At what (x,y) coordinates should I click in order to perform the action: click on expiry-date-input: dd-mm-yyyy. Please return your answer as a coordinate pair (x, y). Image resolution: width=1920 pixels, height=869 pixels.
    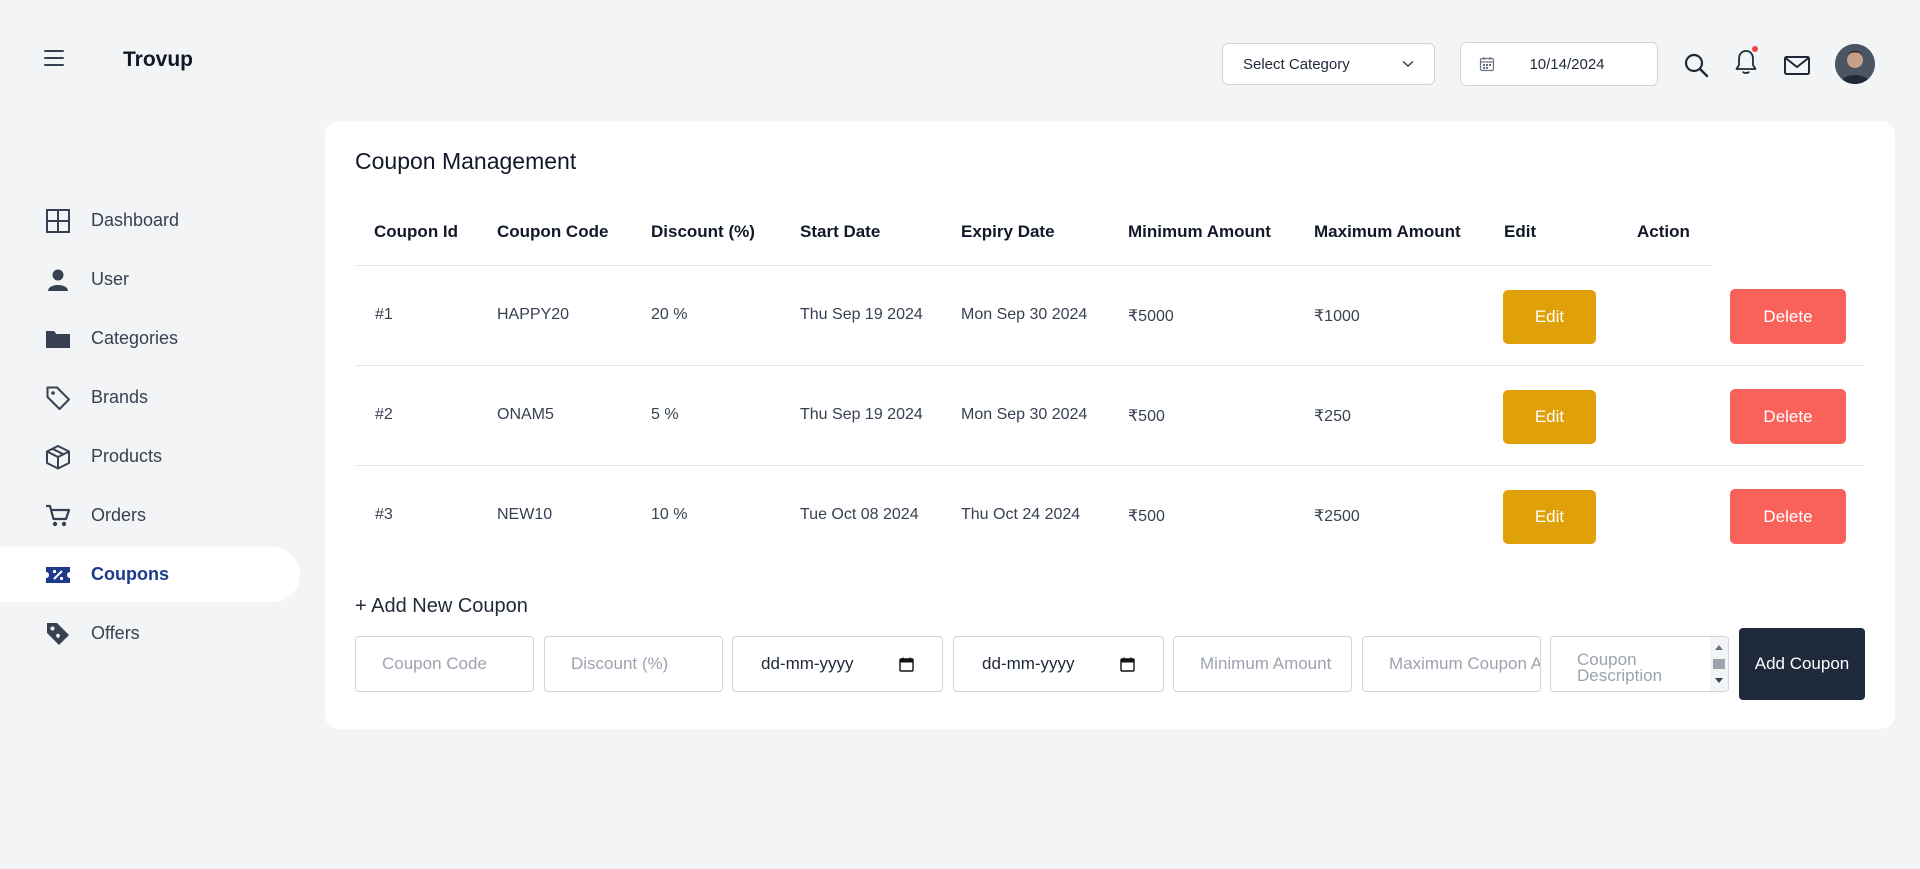
    Looking at the image, I should click on (1058, 664).